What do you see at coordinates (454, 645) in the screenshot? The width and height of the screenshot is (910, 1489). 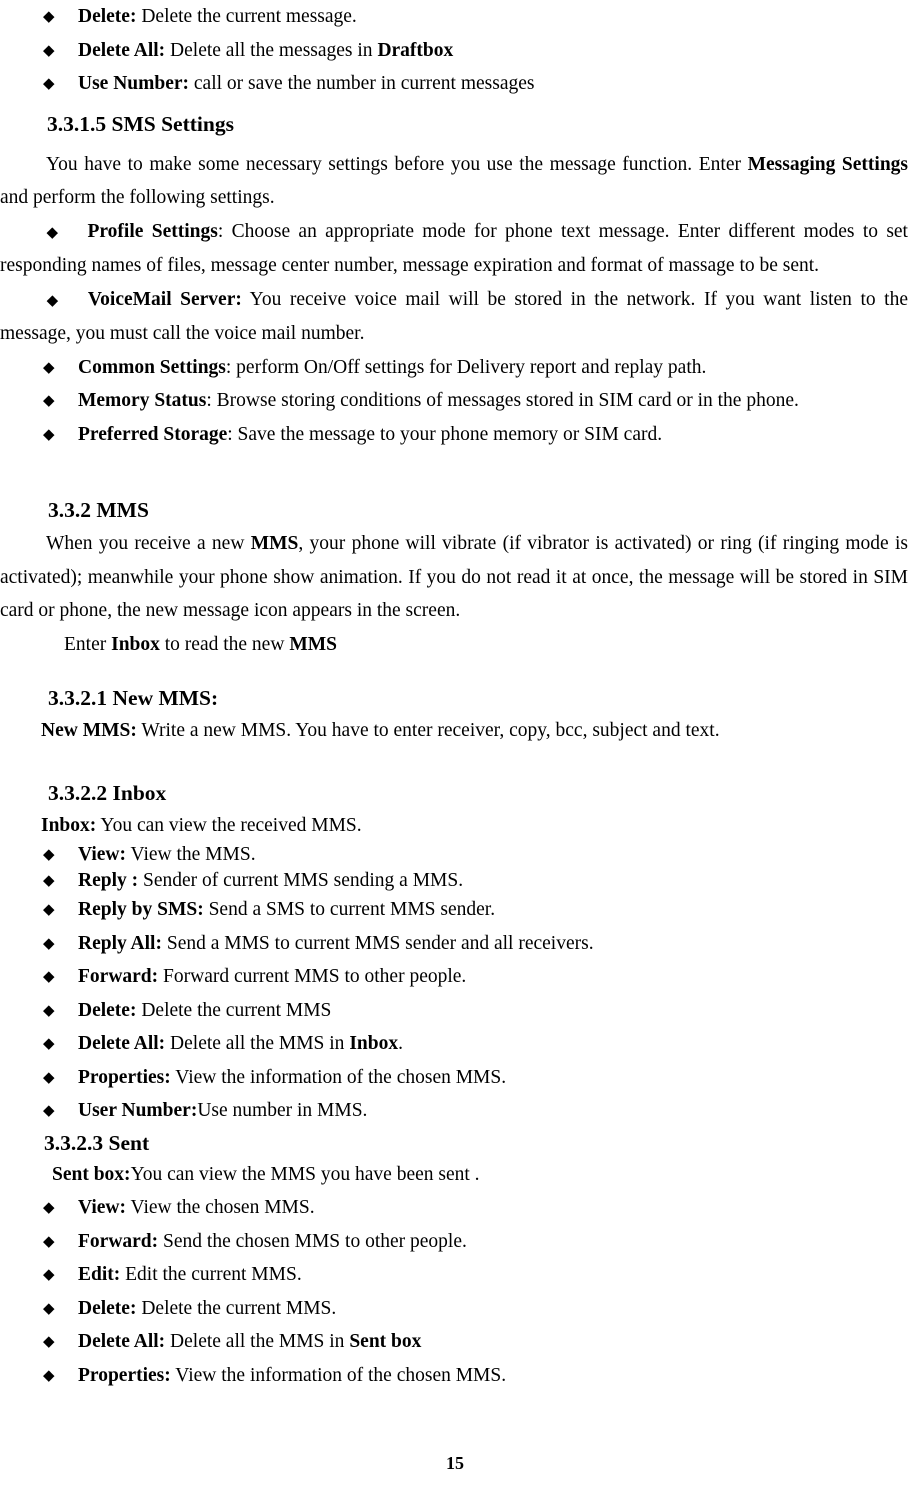 I see `mms-enter-inbox-line: Enter Inbox to read the new MMS` at bounding box center [454, 645].